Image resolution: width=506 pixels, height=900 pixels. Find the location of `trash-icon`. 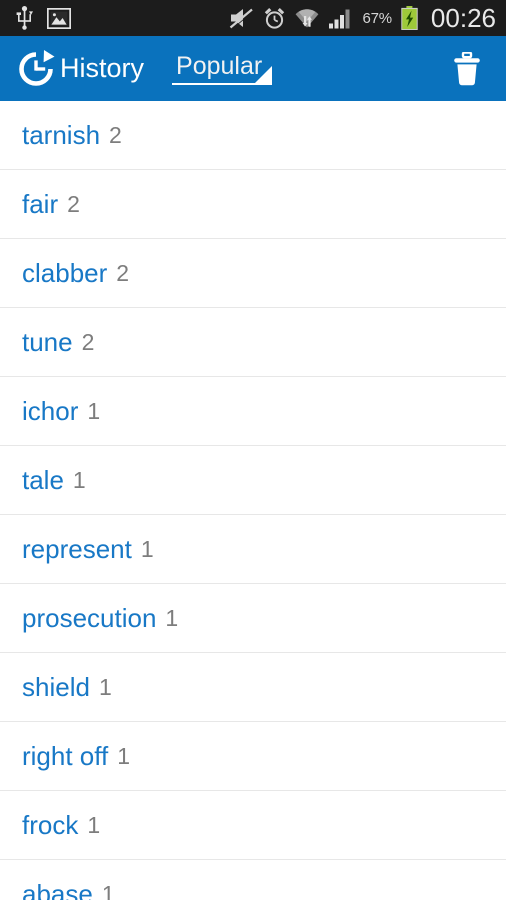

trash-icon is located at coordinates (467, 68).